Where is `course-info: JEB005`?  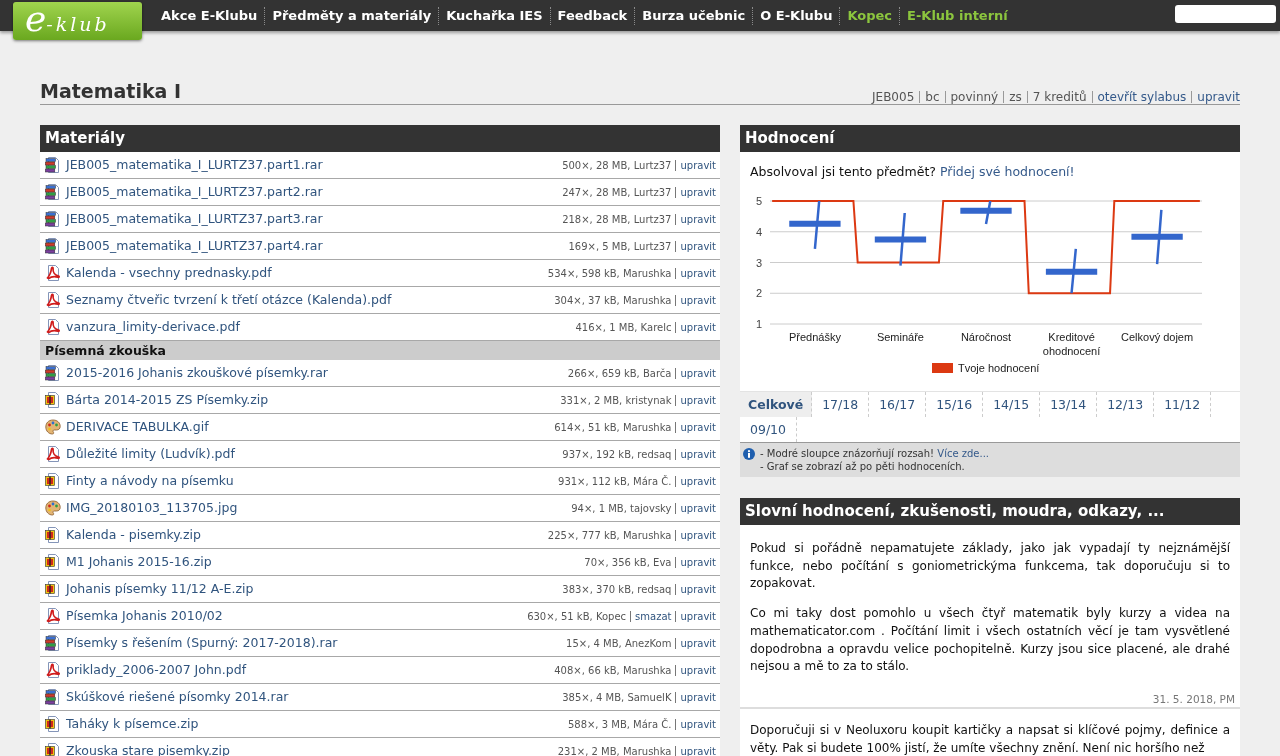 course-info: JEB005 is located at coordinates (893, 97).